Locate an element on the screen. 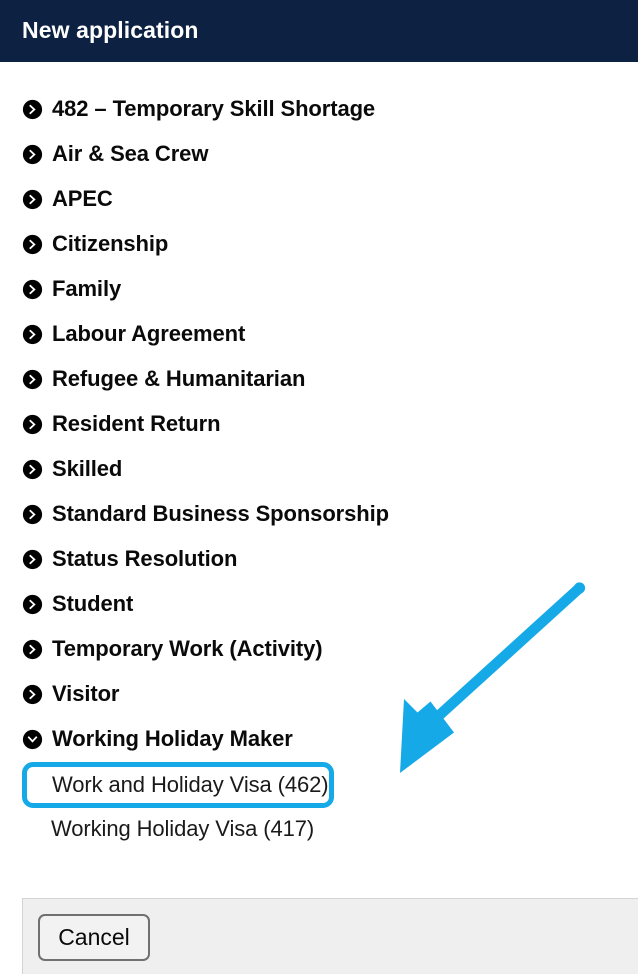  category-item: Temporary Work (Activity) is located at coordinates (172, 649).